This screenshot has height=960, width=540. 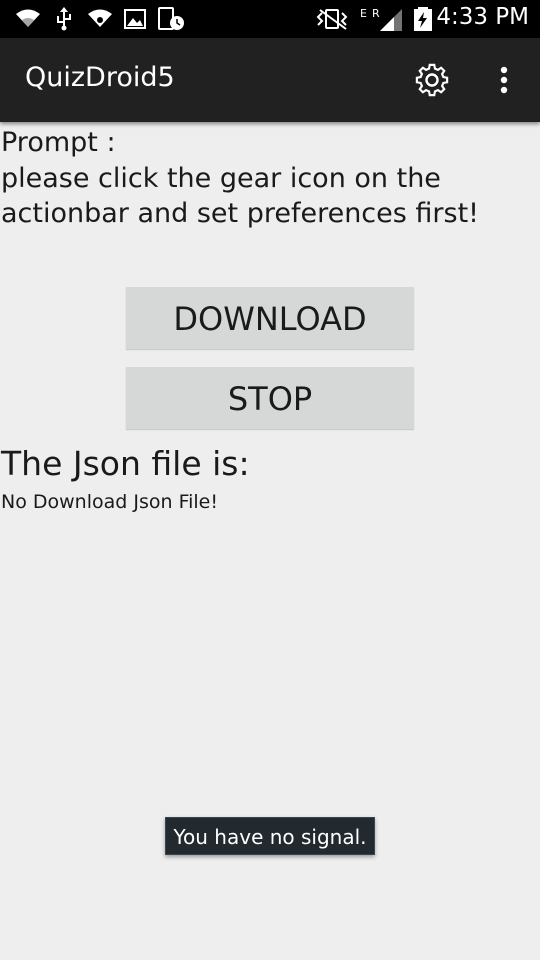 I want to click on gear-icon, so click(x=432, y=80).